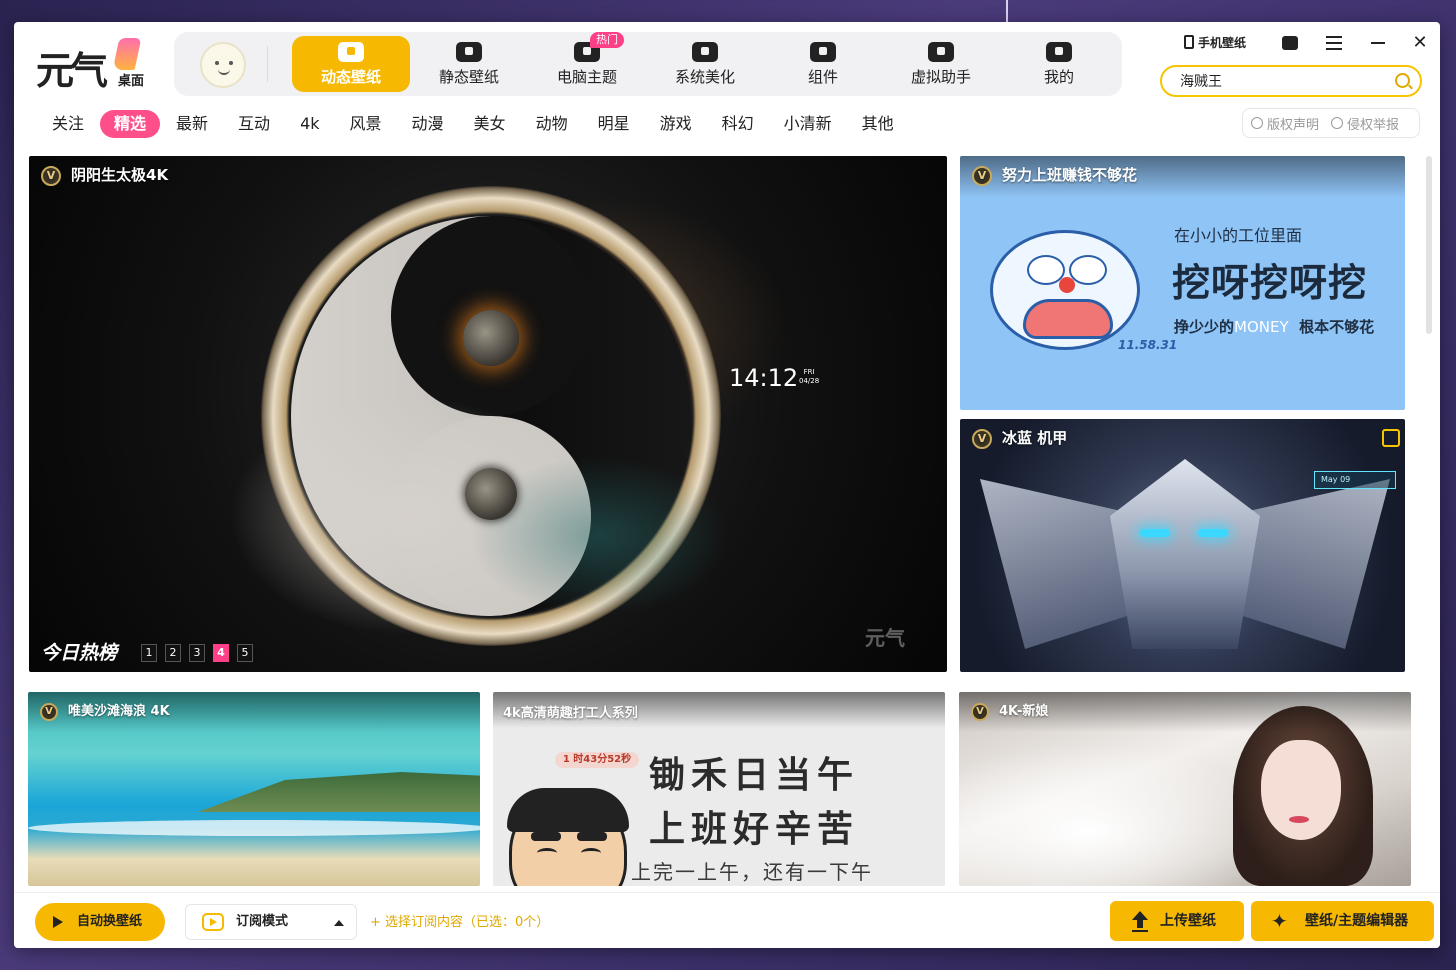  What do you see at coordinates (469, 64) in the screenshot?
I see `nav-static-wallpaper: 静态壁纸` at bounding box center [469, 64].